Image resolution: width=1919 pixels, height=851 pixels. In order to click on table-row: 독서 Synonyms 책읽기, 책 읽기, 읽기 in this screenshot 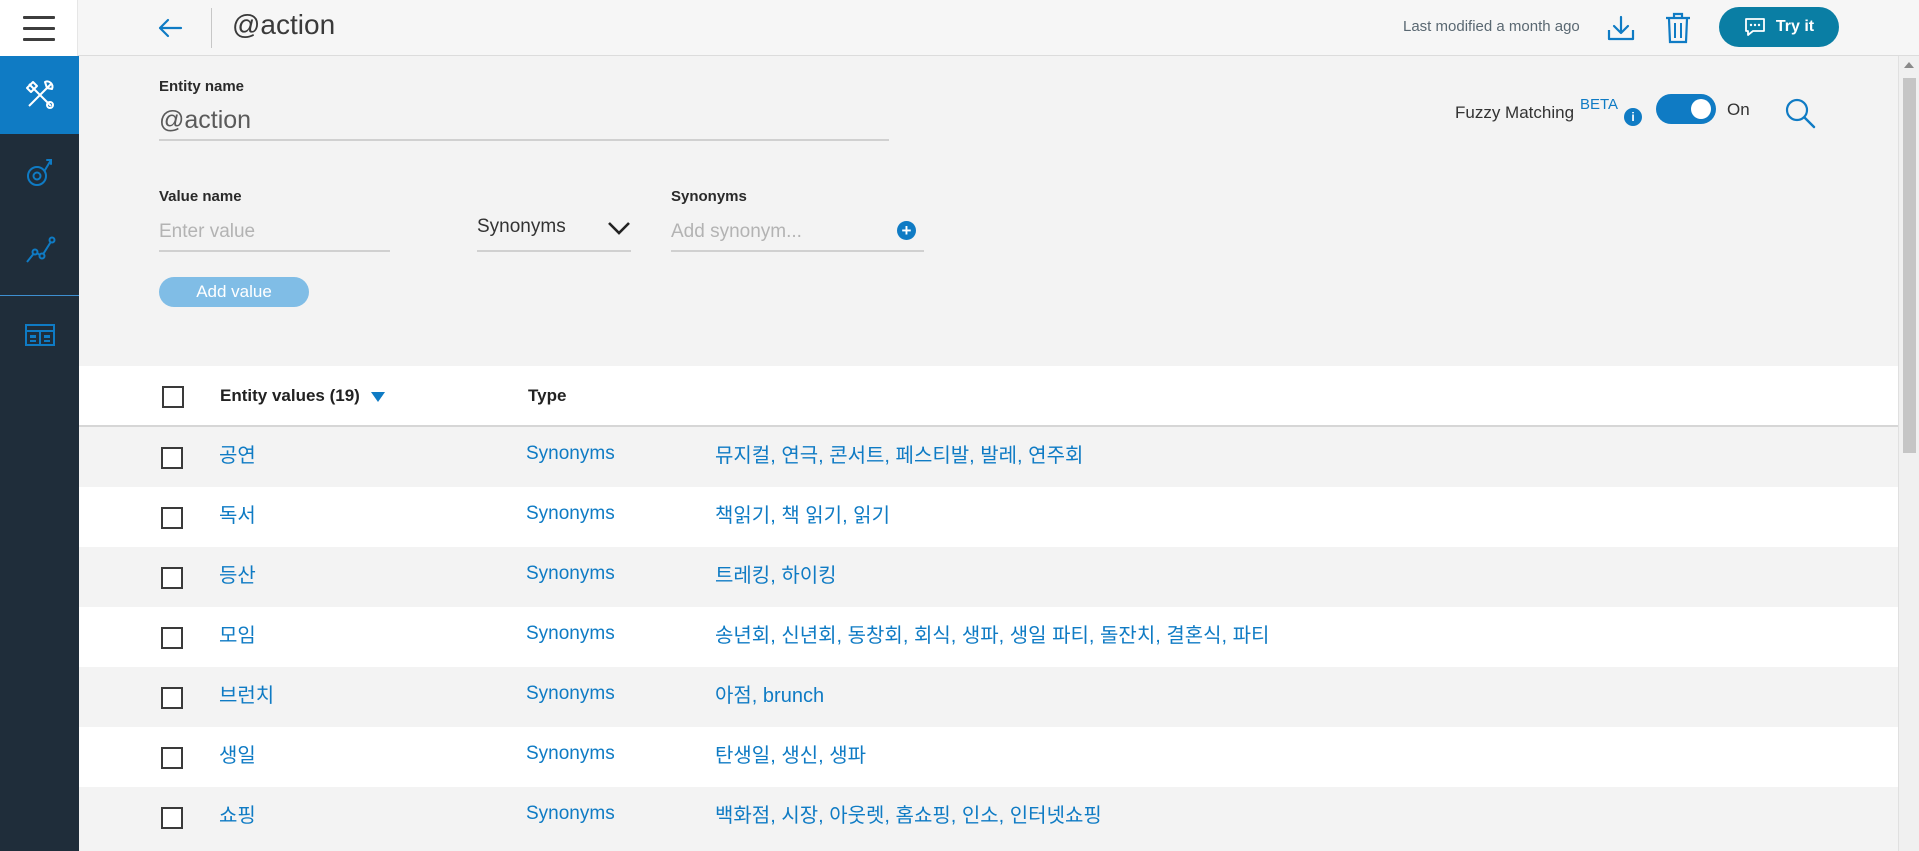, I will do `click(988, 517)`.